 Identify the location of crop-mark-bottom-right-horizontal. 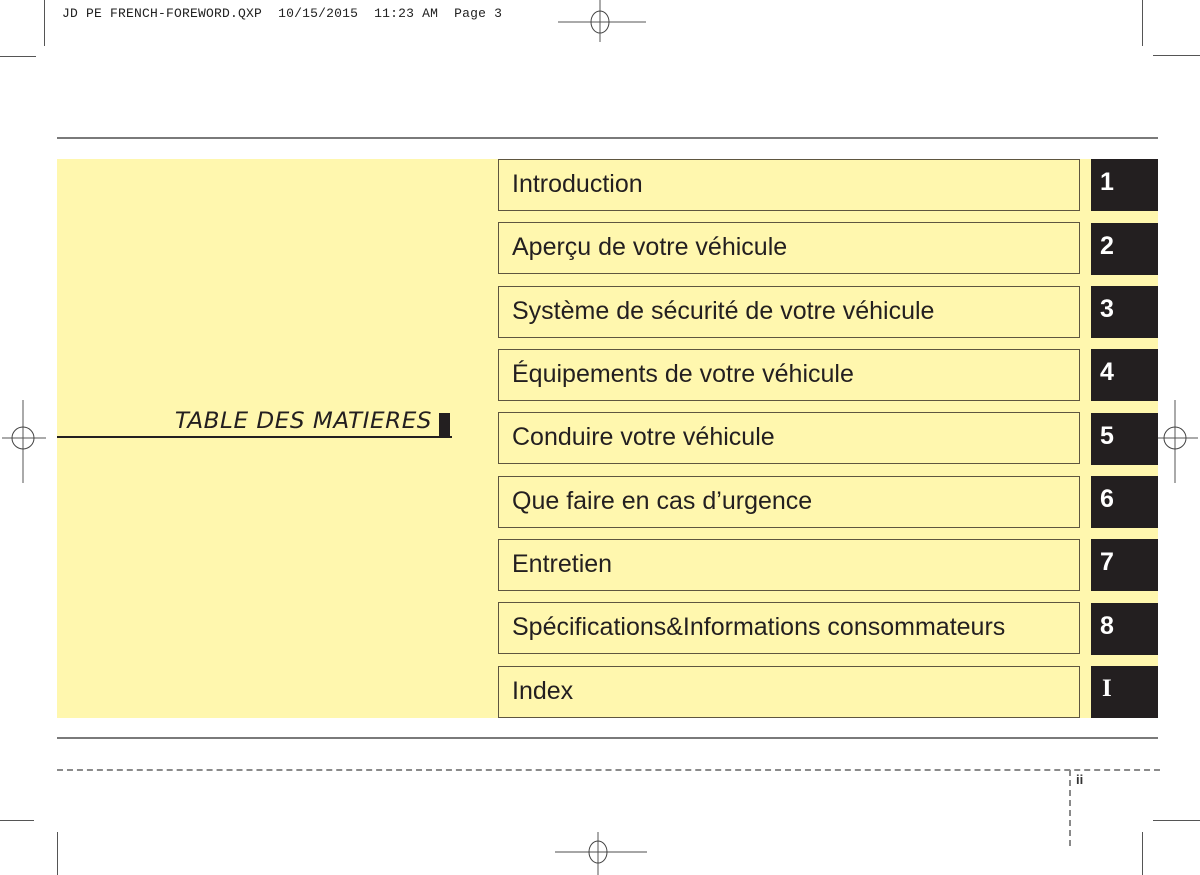
(1176, 820).